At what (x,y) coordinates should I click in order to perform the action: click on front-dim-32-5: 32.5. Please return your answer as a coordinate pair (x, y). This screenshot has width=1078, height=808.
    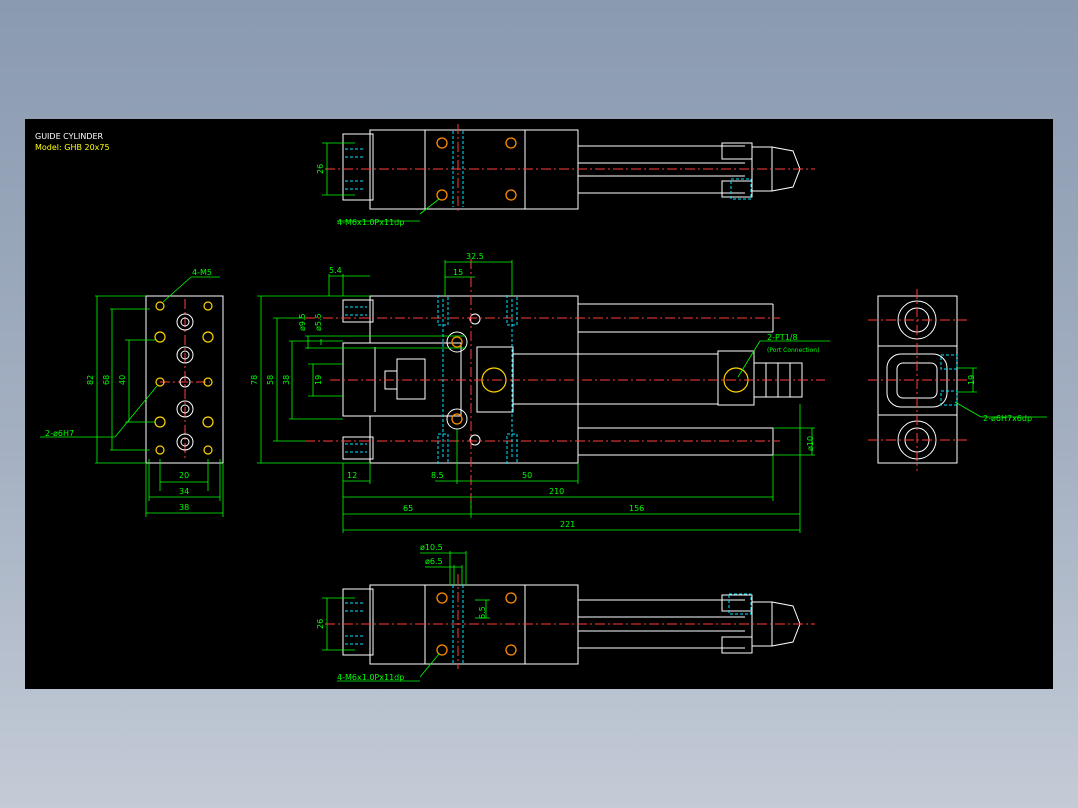
    Looking at the image, I should click on (475, 256).